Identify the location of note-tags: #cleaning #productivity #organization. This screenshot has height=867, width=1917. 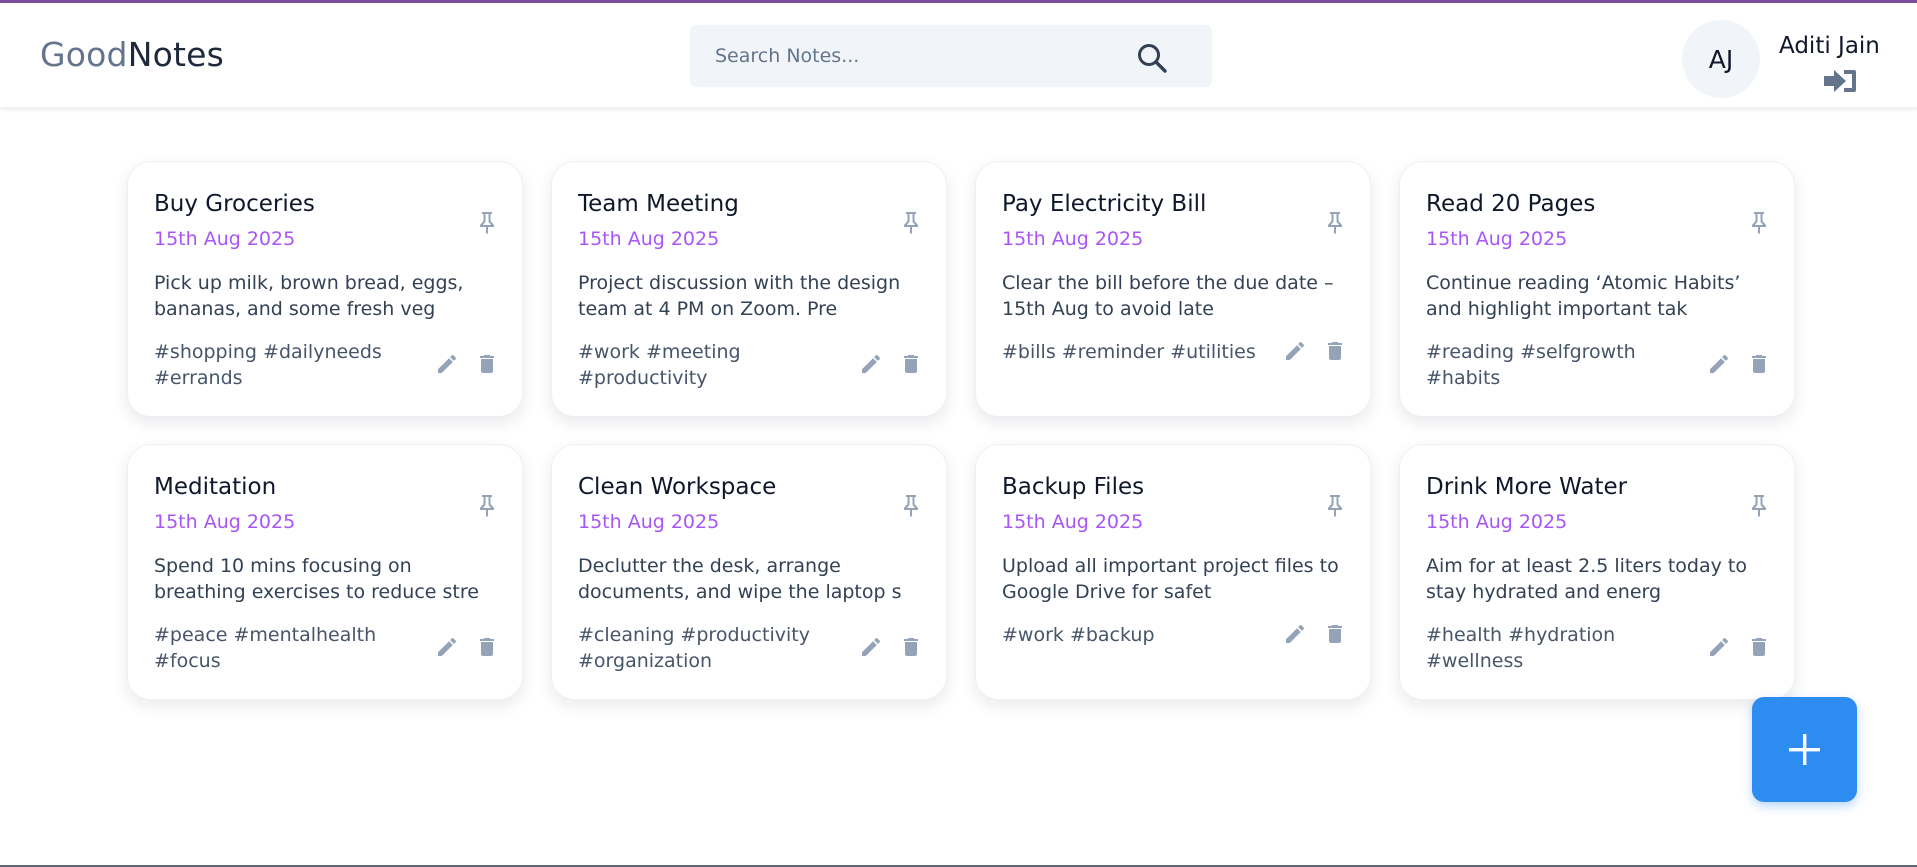
(694, 648).